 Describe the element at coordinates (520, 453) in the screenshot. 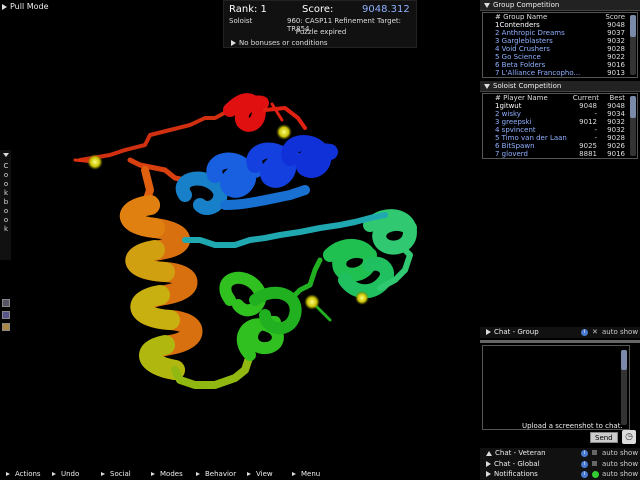

I see `chat-veteran-label: Chat - Veteran` at that location.